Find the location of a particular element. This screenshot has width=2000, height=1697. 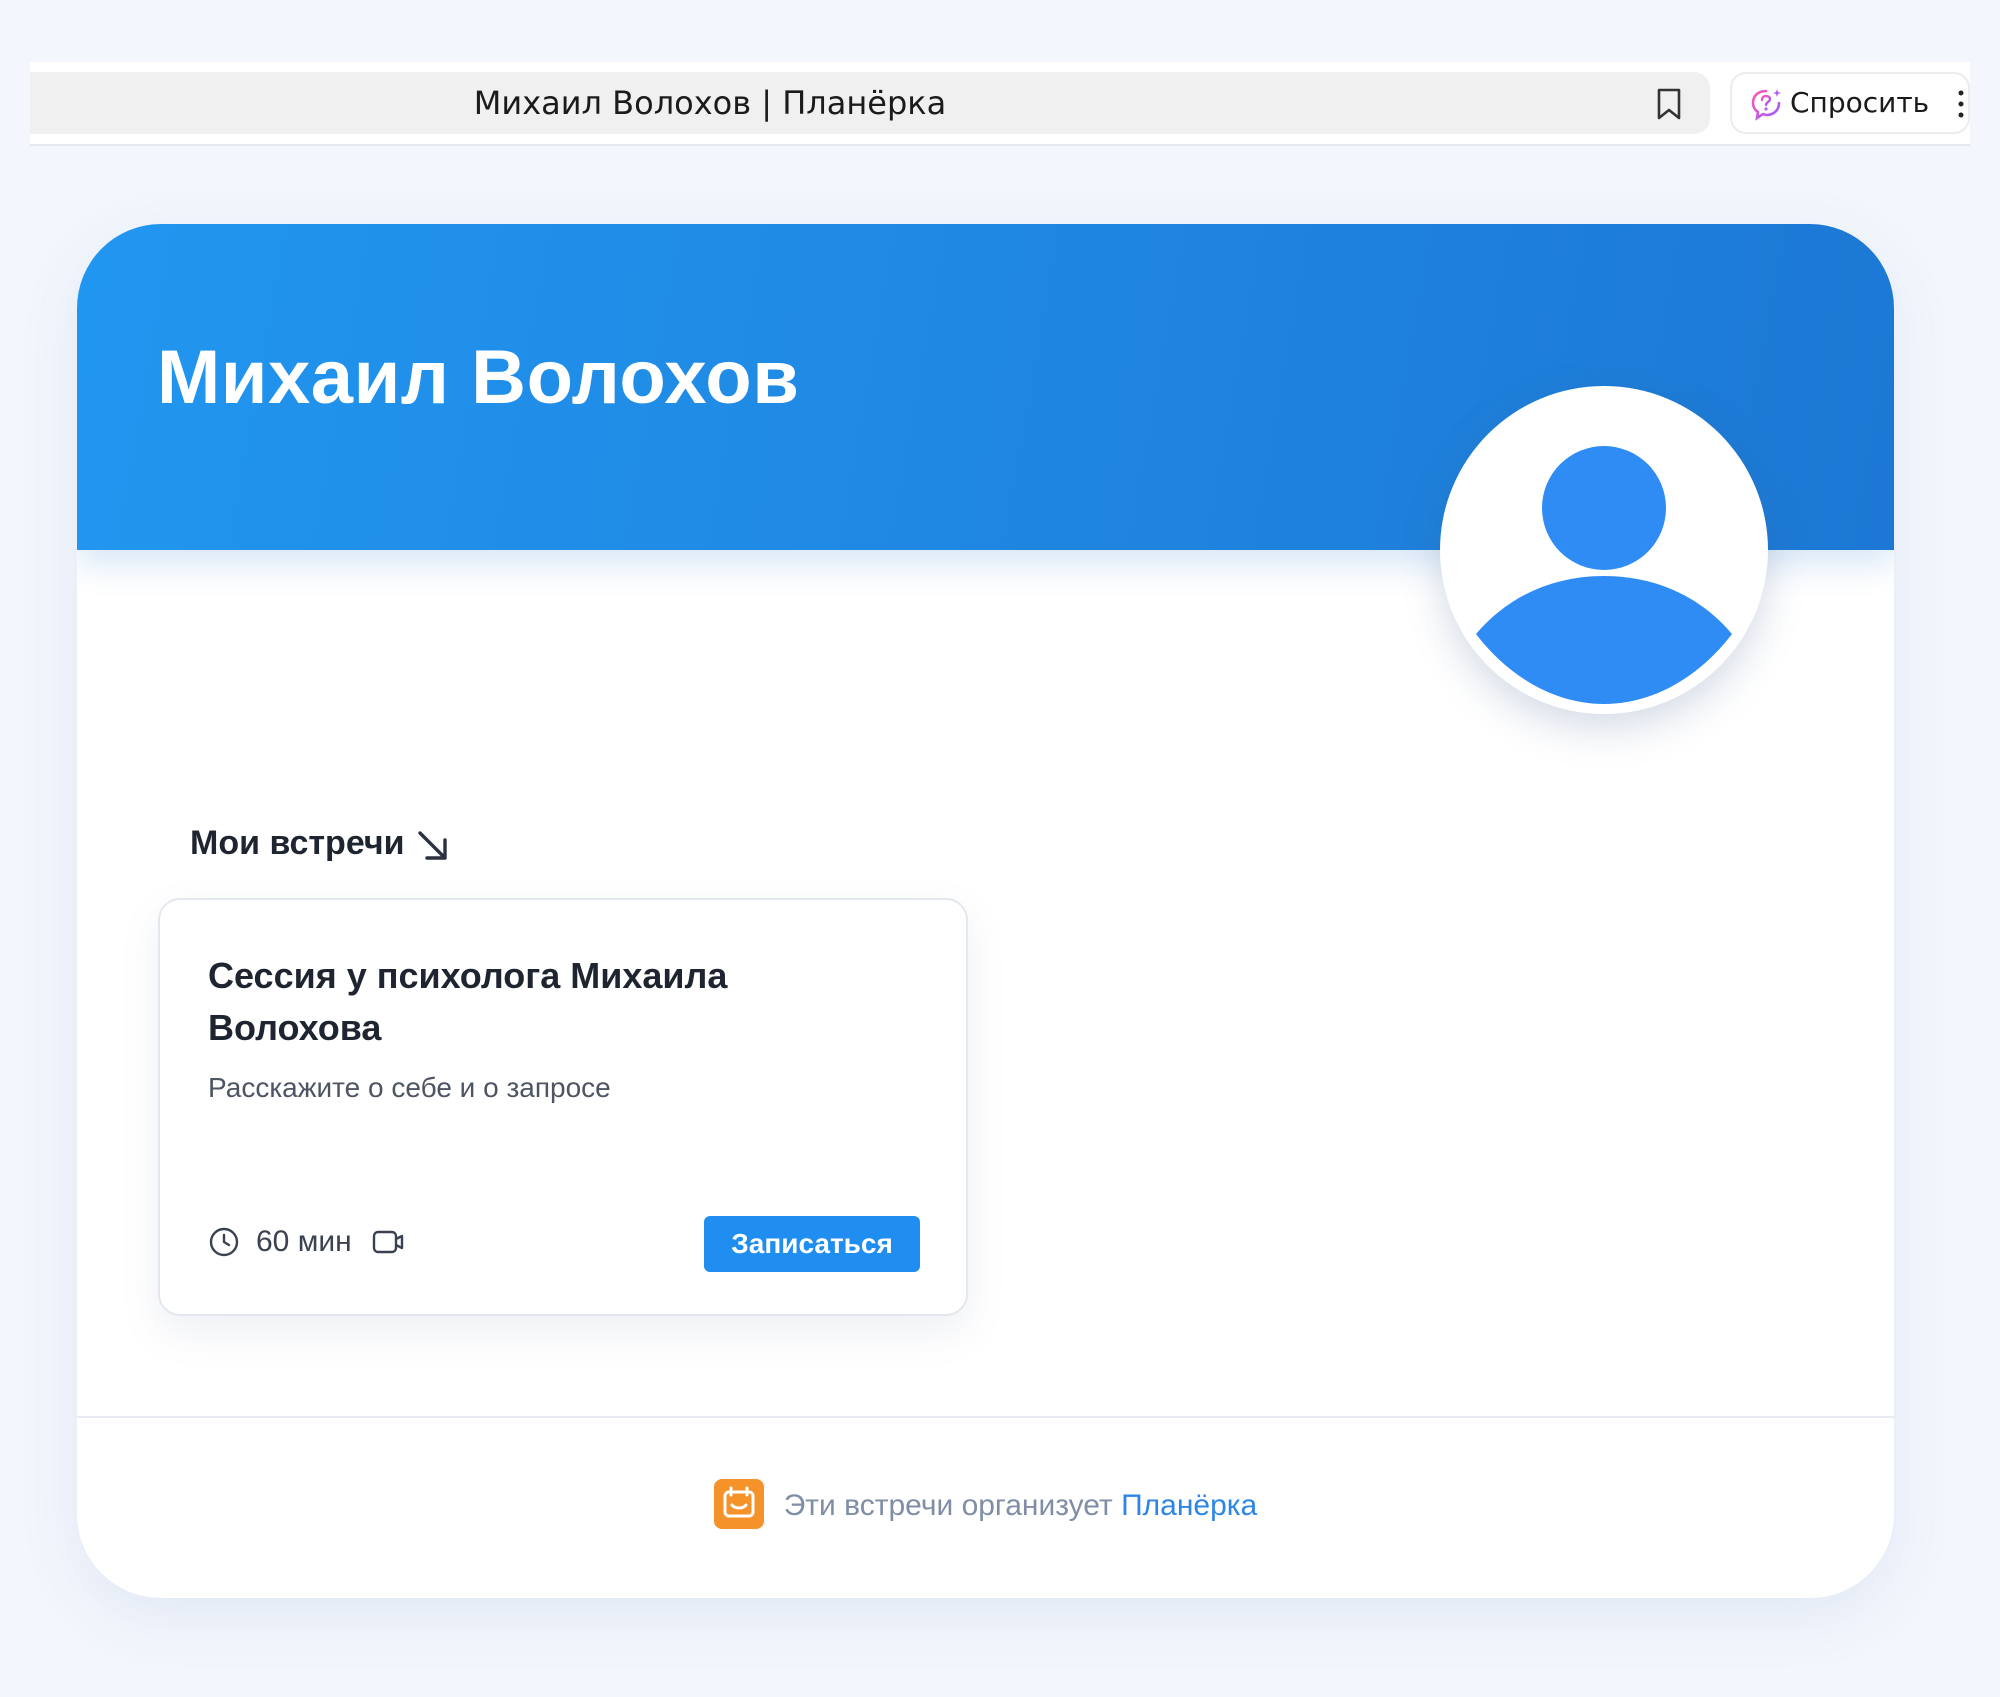

planerka-logo-icon is located at coordinates (738, 1504).